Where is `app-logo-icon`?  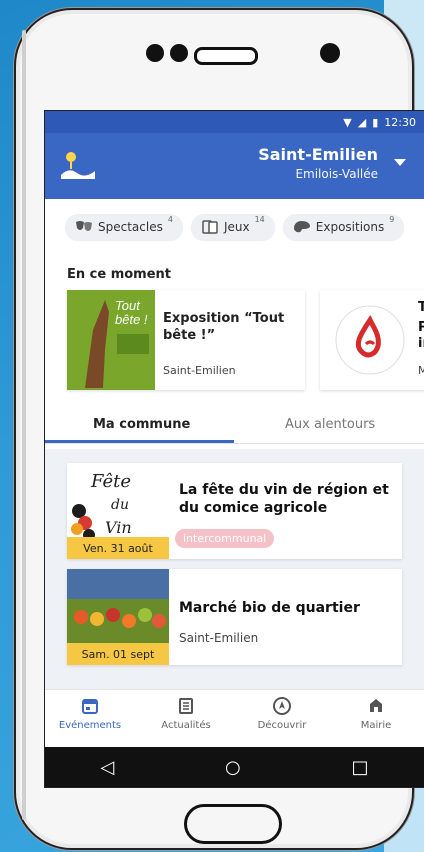 app-logo-icon is located at coordinates (78, 165).